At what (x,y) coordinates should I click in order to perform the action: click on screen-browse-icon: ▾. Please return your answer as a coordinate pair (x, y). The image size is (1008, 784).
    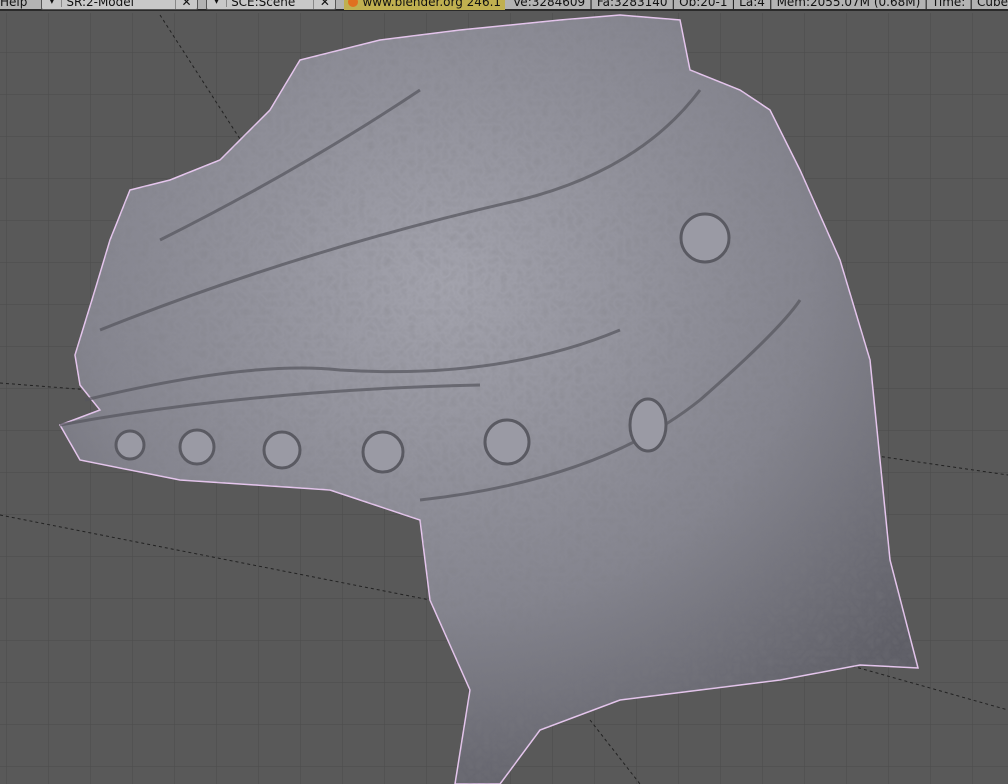
    Looking at the image, I should click on (52, 3).